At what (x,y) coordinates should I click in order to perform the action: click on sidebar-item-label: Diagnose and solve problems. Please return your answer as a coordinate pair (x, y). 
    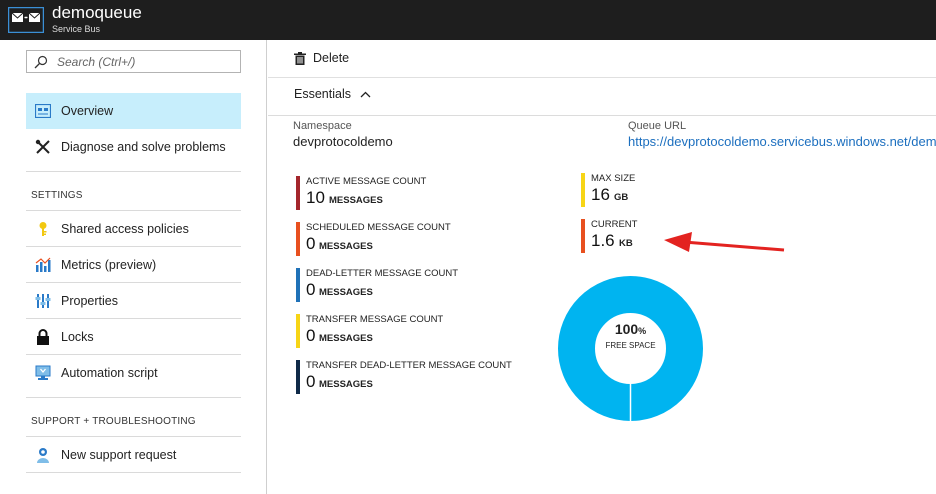
    Looking at the image, I should click on (143, 147).